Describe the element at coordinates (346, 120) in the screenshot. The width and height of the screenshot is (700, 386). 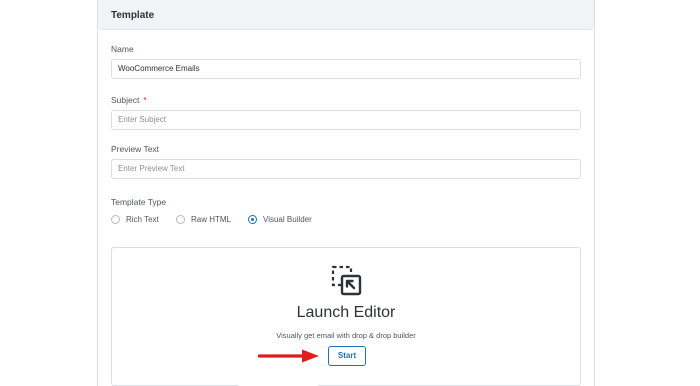
I see `subject-input: Enter Subject` at that location.